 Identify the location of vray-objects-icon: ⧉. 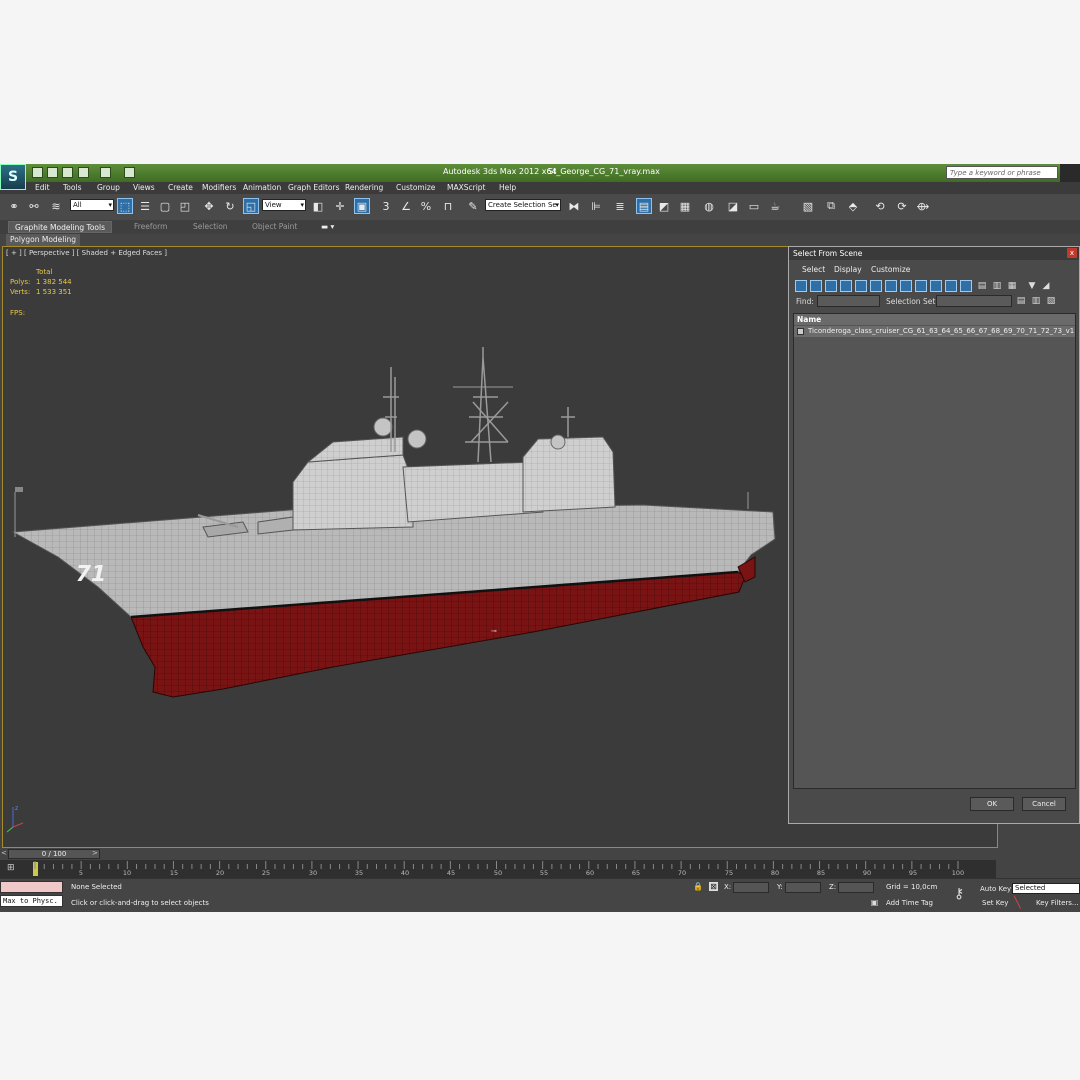
(831, 206).